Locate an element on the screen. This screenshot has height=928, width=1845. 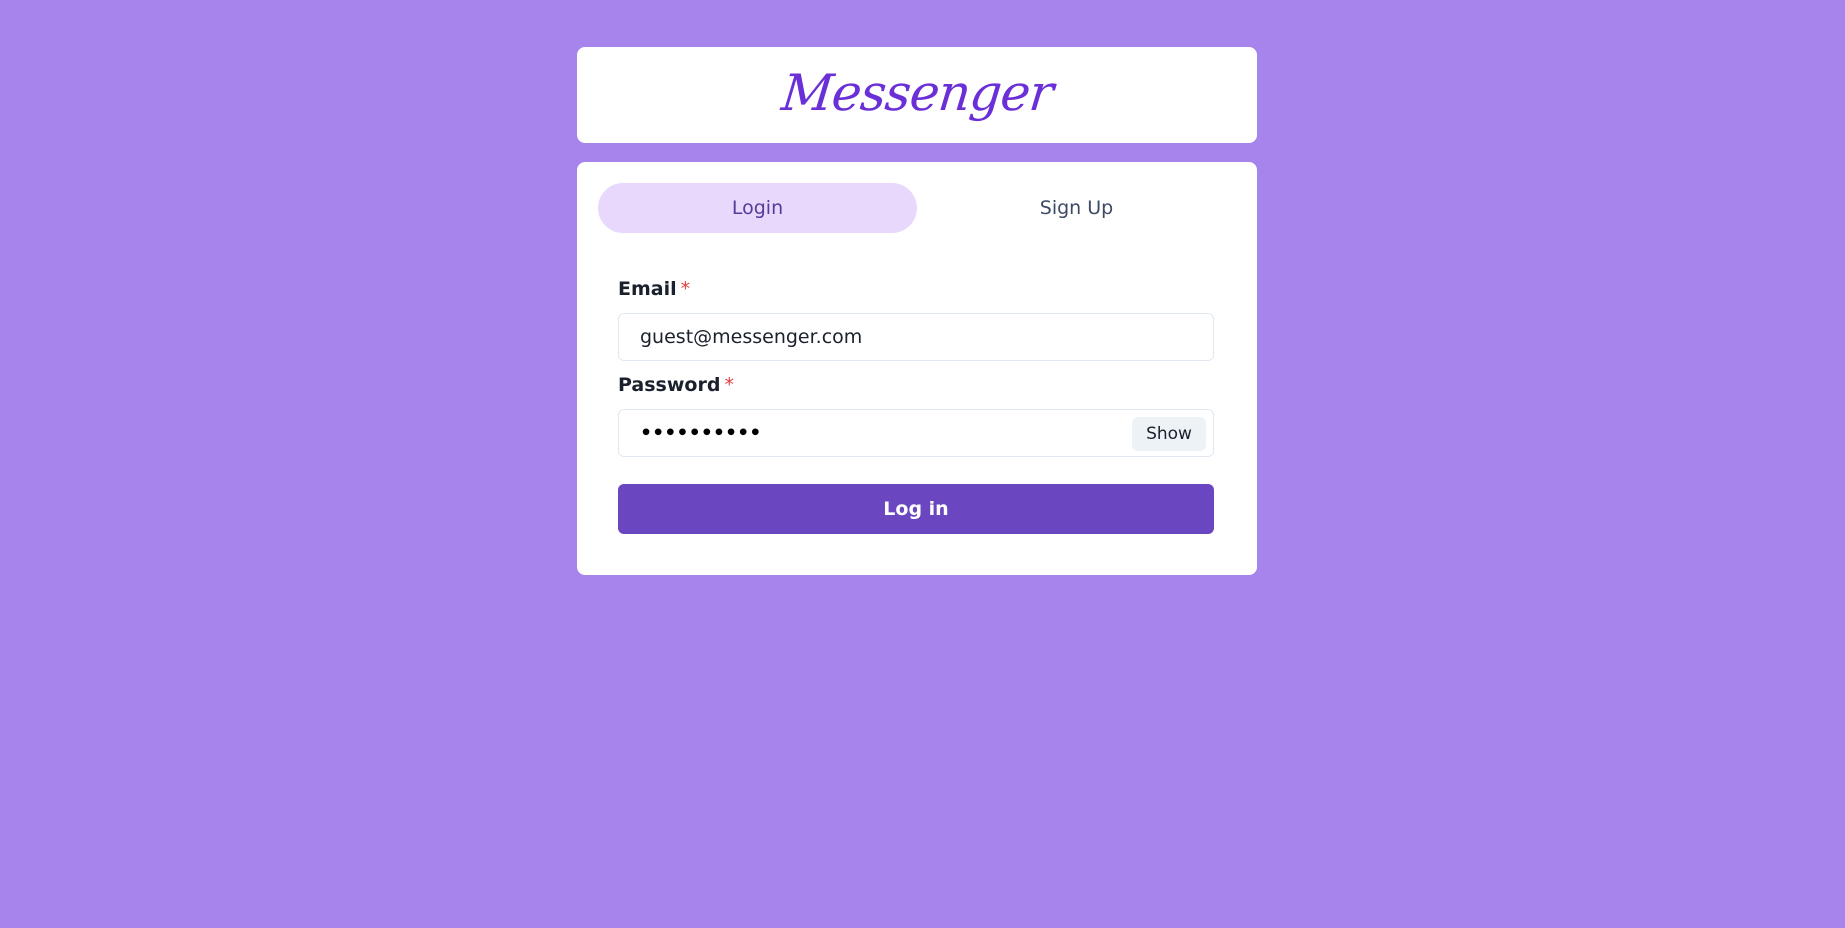
auth-tabs: Login Sign Up is located at coordinates (917, 208).